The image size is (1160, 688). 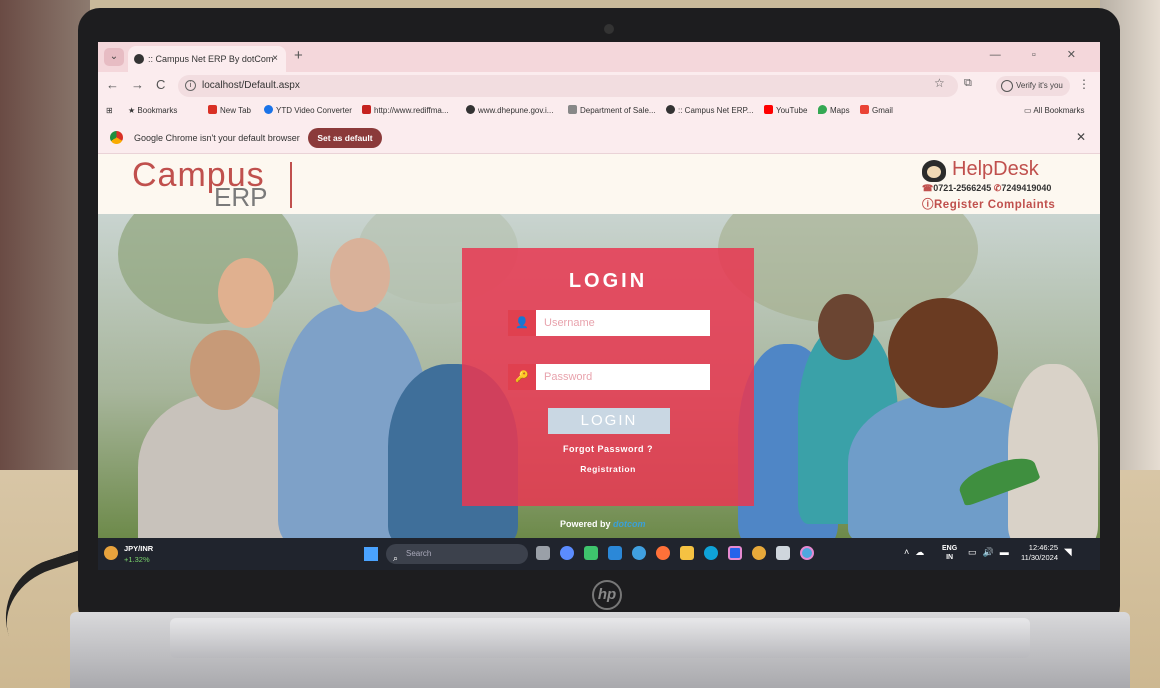 What do you see at coordinates (522, 323) in the screenshot?
I see `user-icon: 👤` at bounding box center [522, 323].